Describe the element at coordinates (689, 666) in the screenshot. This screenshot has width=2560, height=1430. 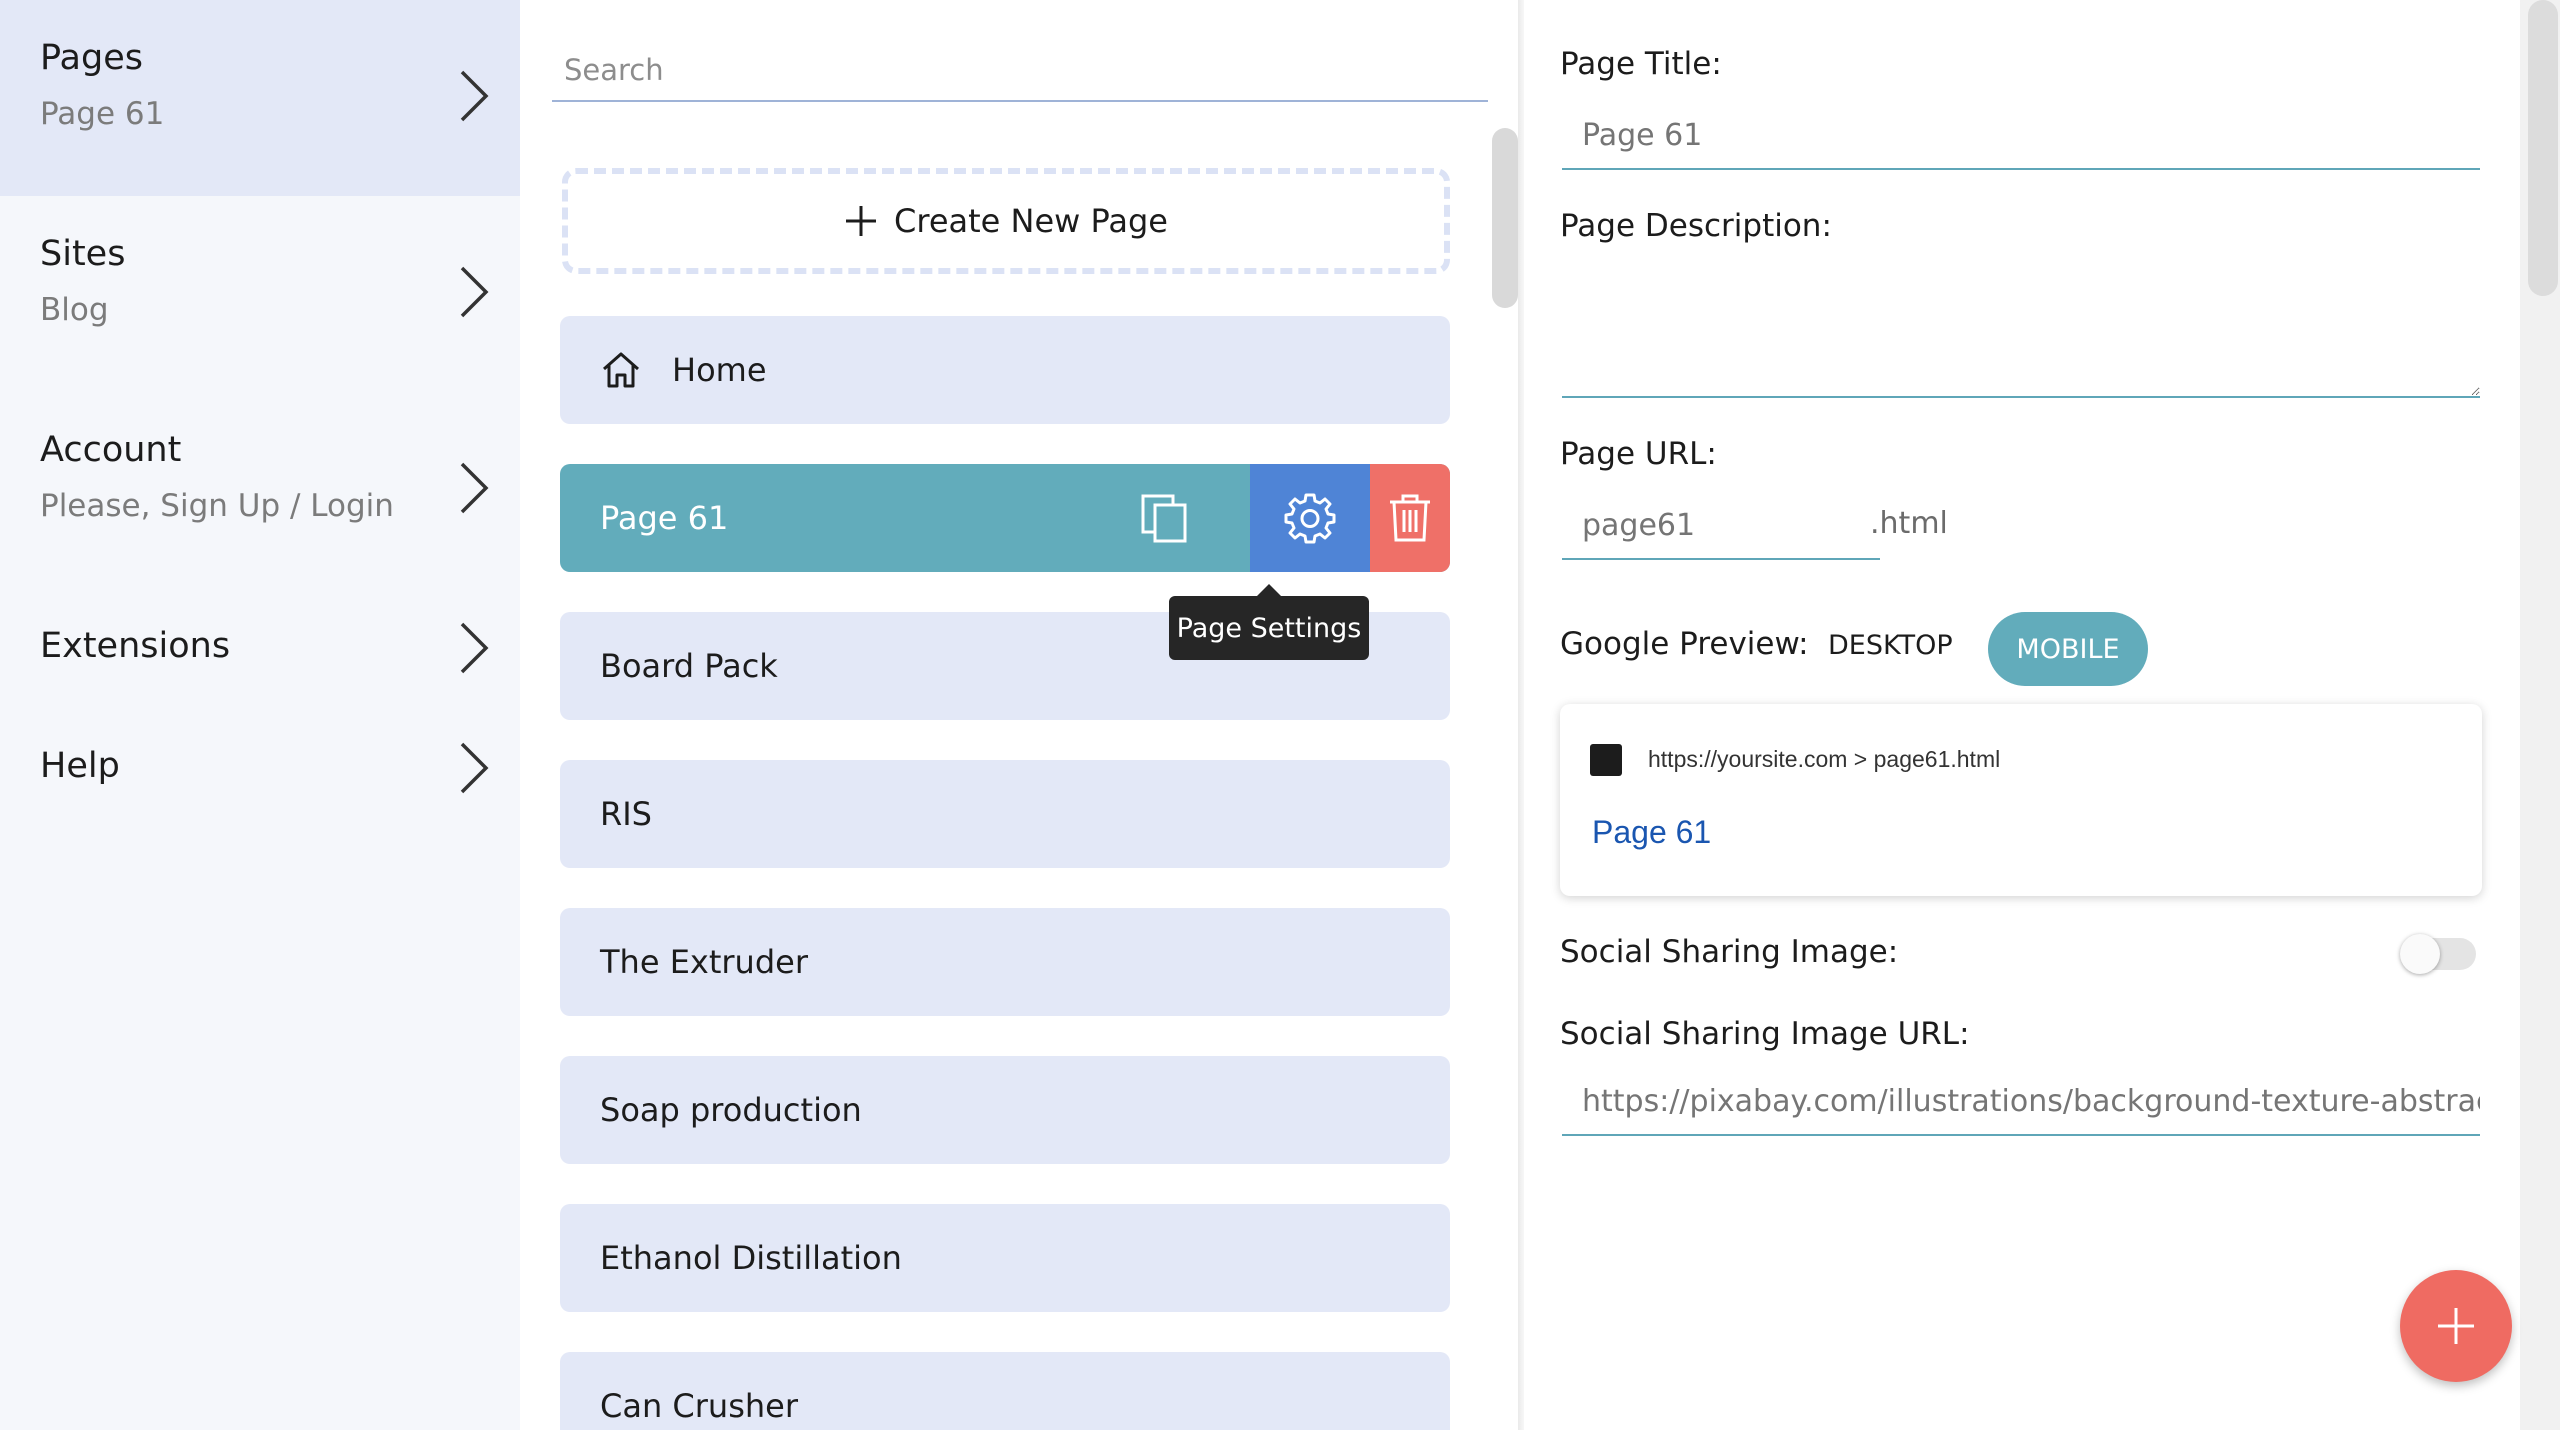
I see `page-item-name: Board Pack` at that location.